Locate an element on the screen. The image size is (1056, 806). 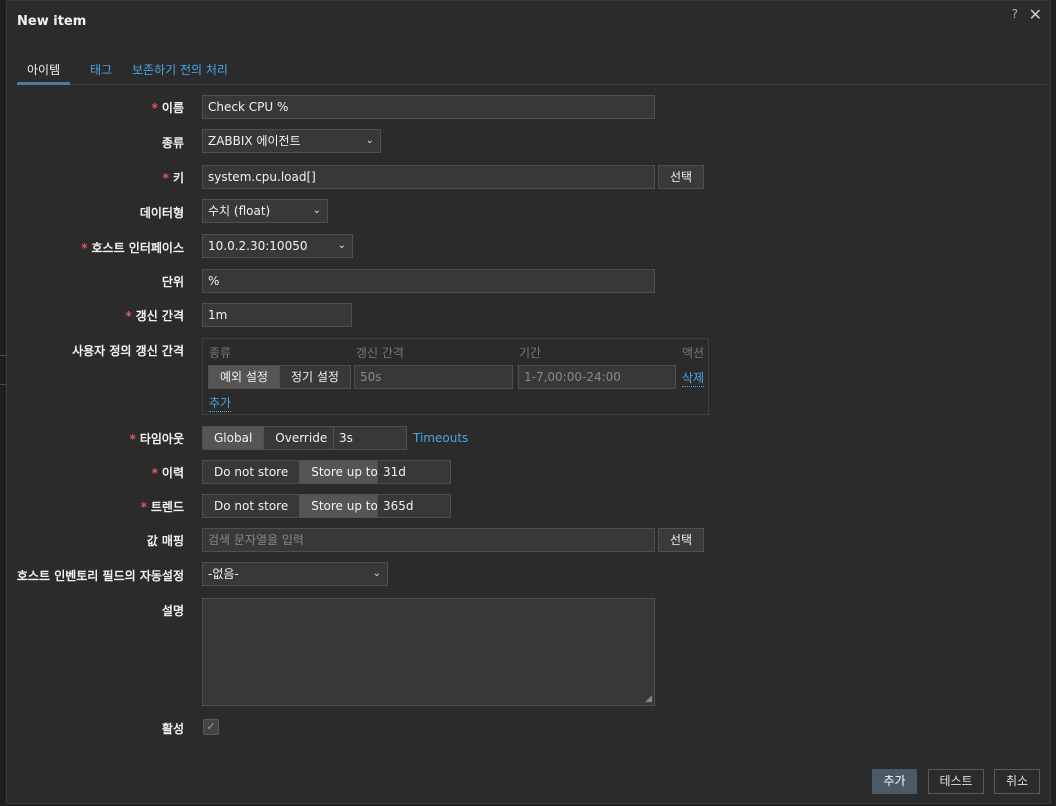
description-label: 설명 is located at coordinates (172, 611).